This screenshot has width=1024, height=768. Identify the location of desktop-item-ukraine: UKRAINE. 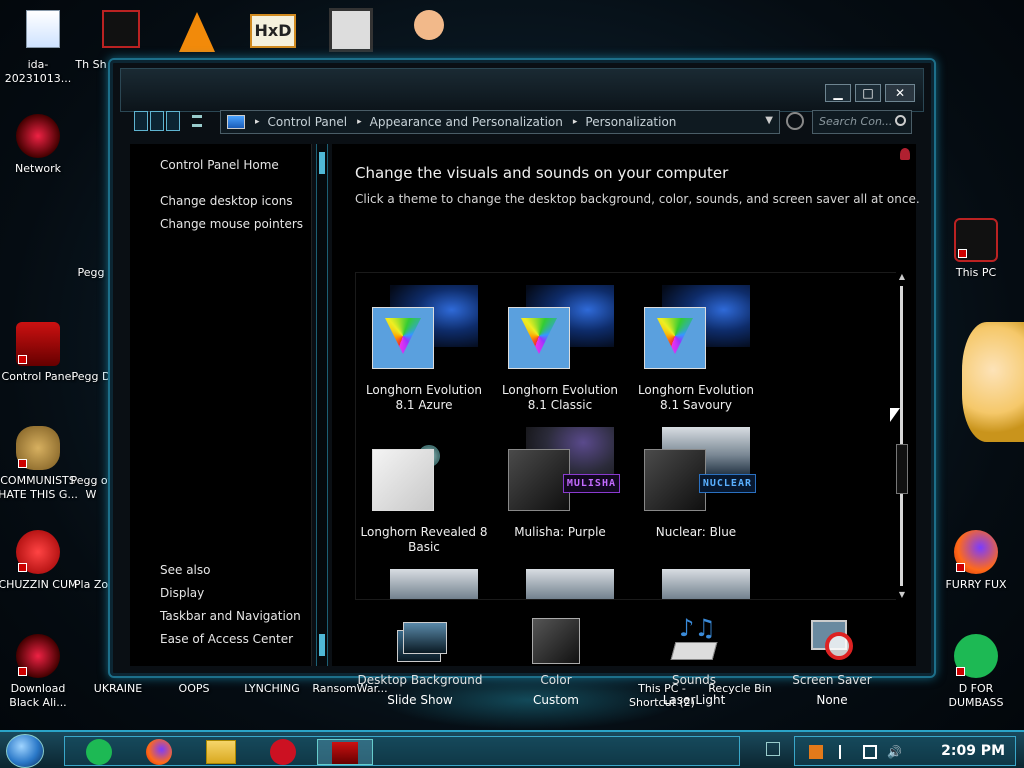
(118, 689).